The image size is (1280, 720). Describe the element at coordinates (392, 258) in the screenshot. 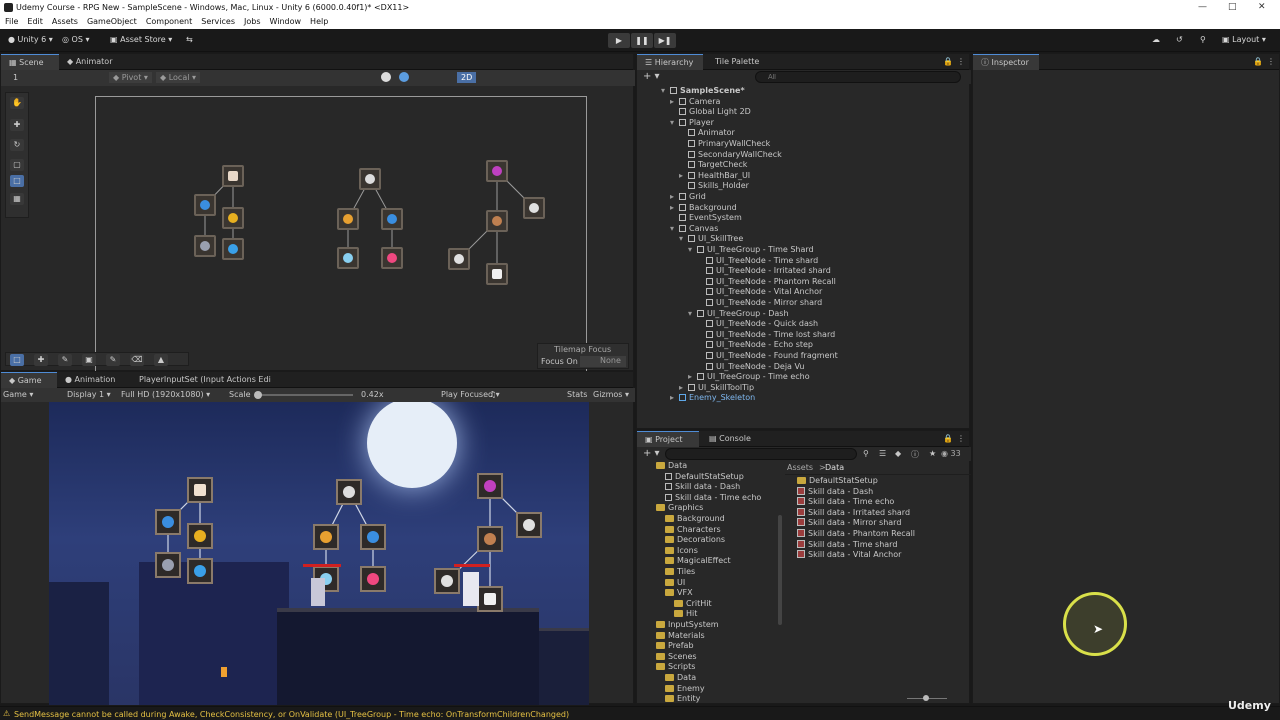

I see `scene-node-heart-icon` at that location.